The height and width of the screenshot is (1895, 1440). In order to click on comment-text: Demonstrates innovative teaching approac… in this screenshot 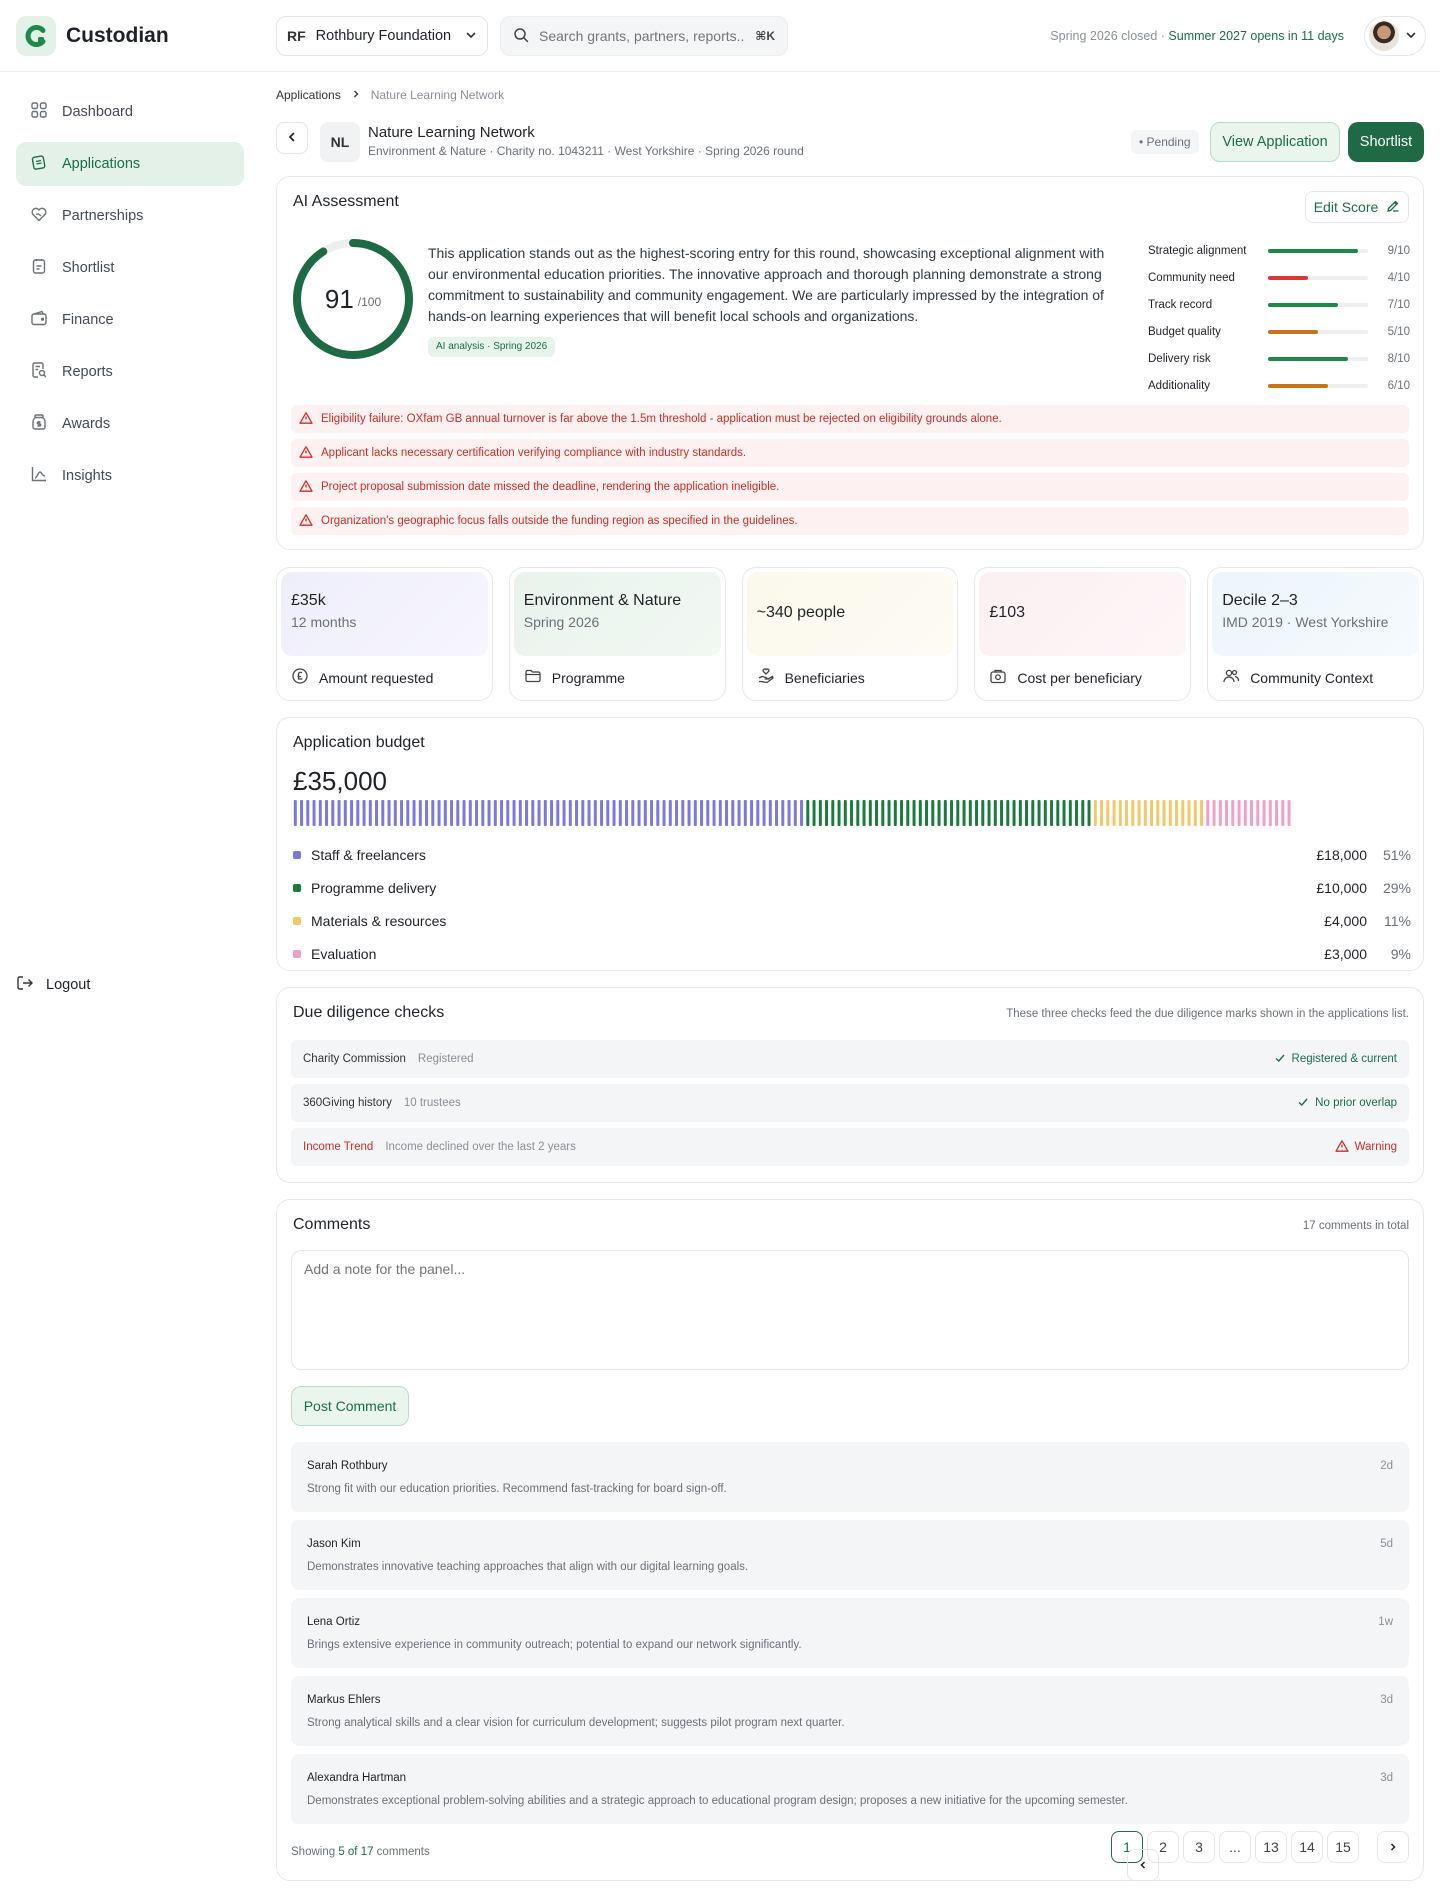, I will do `click(528, 1567)`.